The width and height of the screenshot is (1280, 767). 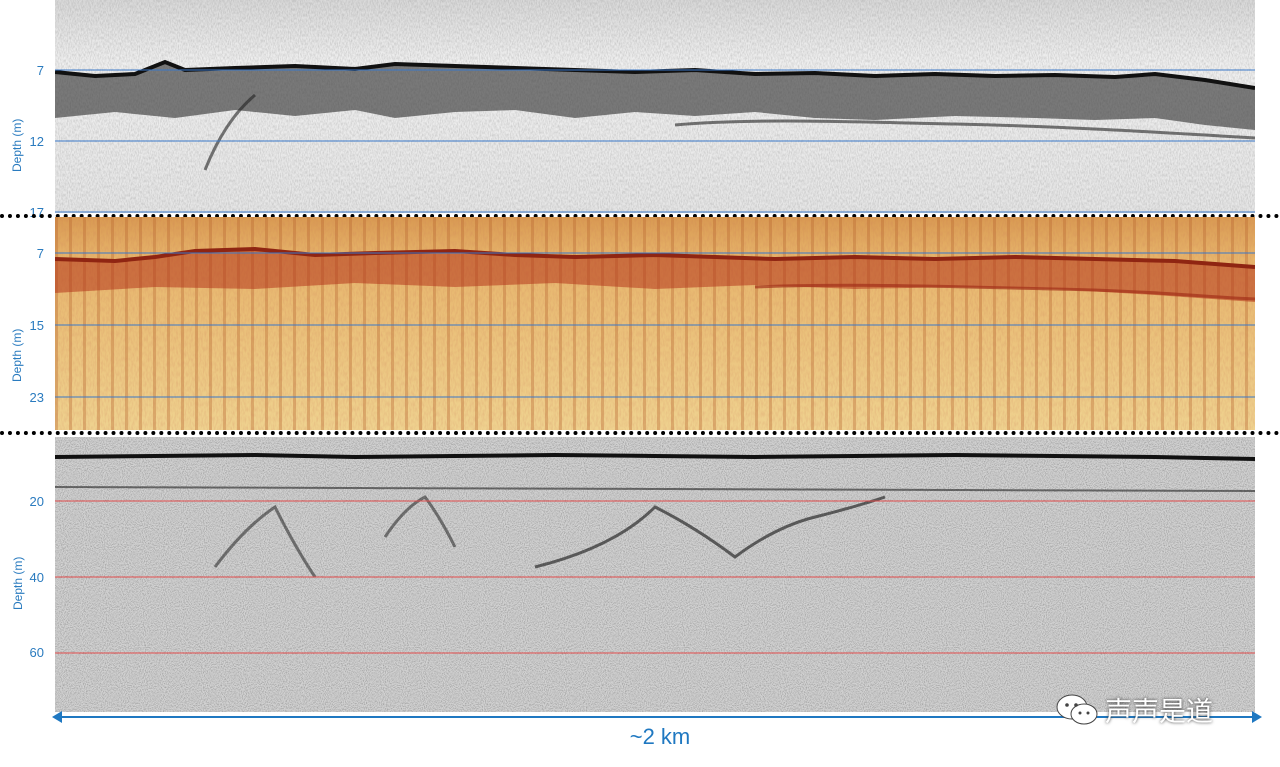 What do you see at coordinates (18, 583) in the screenshot?
I see `depth-axis-title-bottom: Depth (m)` at bounding box center [18, 583].